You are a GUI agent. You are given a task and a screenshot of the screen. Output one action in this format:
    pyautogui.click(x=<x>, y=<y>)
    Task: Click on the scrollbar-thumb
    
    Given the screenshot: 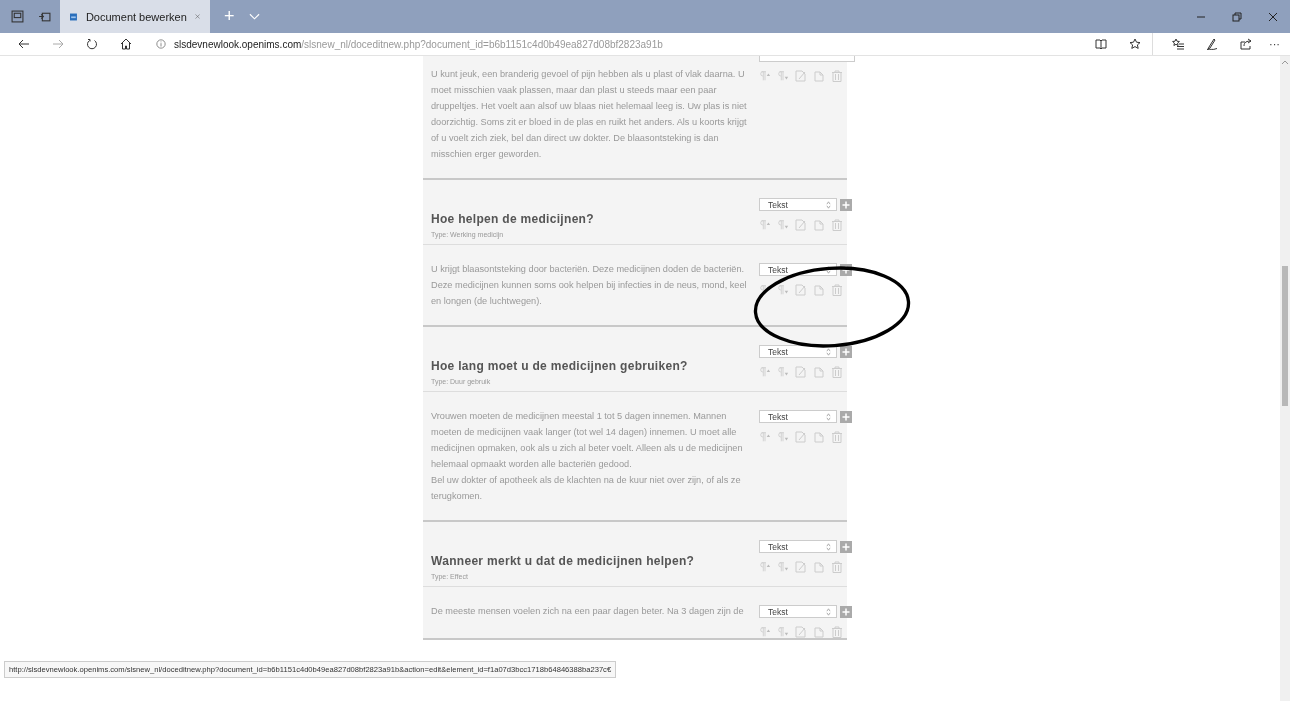 What is the action you would take?
    pyautogui.click(x=1285, y=336)
    